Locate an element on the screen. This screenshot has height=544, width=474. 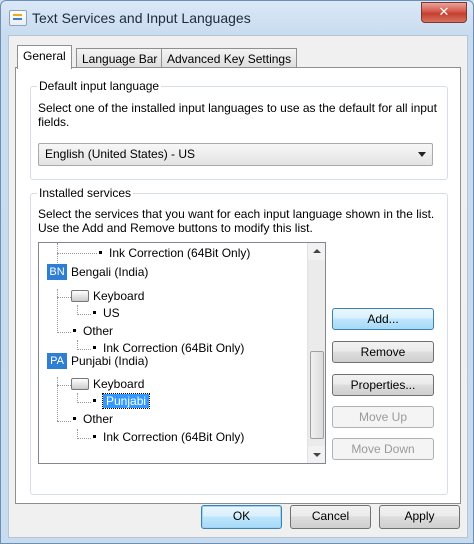
chevron-down-icon is located at coordinates (422, 154).